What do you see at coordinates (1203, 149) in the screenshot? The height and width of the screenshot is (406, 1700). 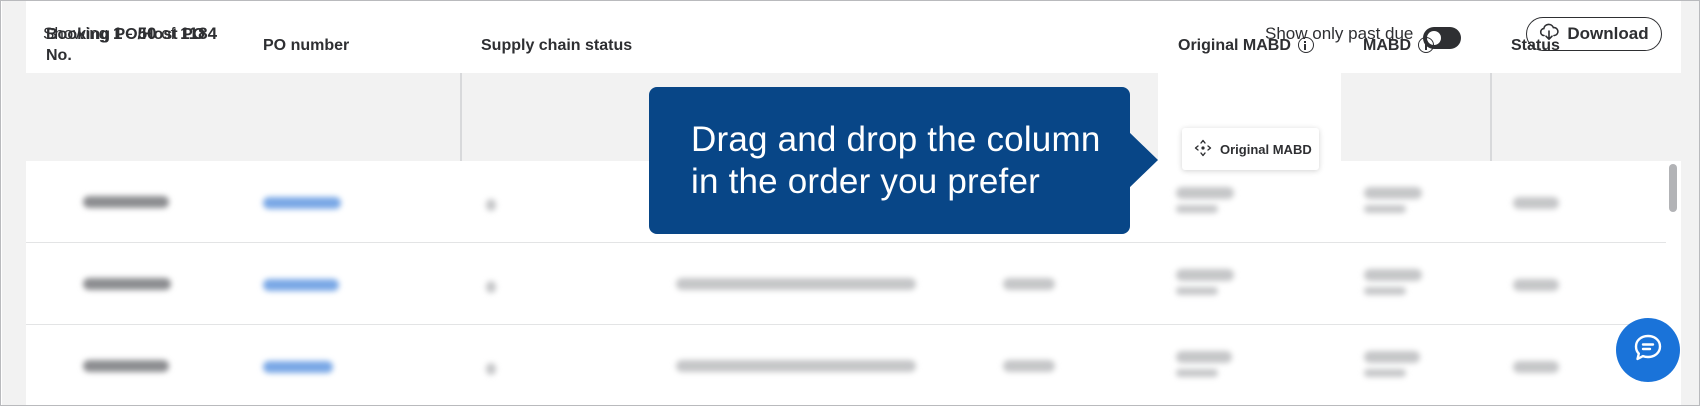 I see `drag-move-icon` at bounding box center [1203, 149].